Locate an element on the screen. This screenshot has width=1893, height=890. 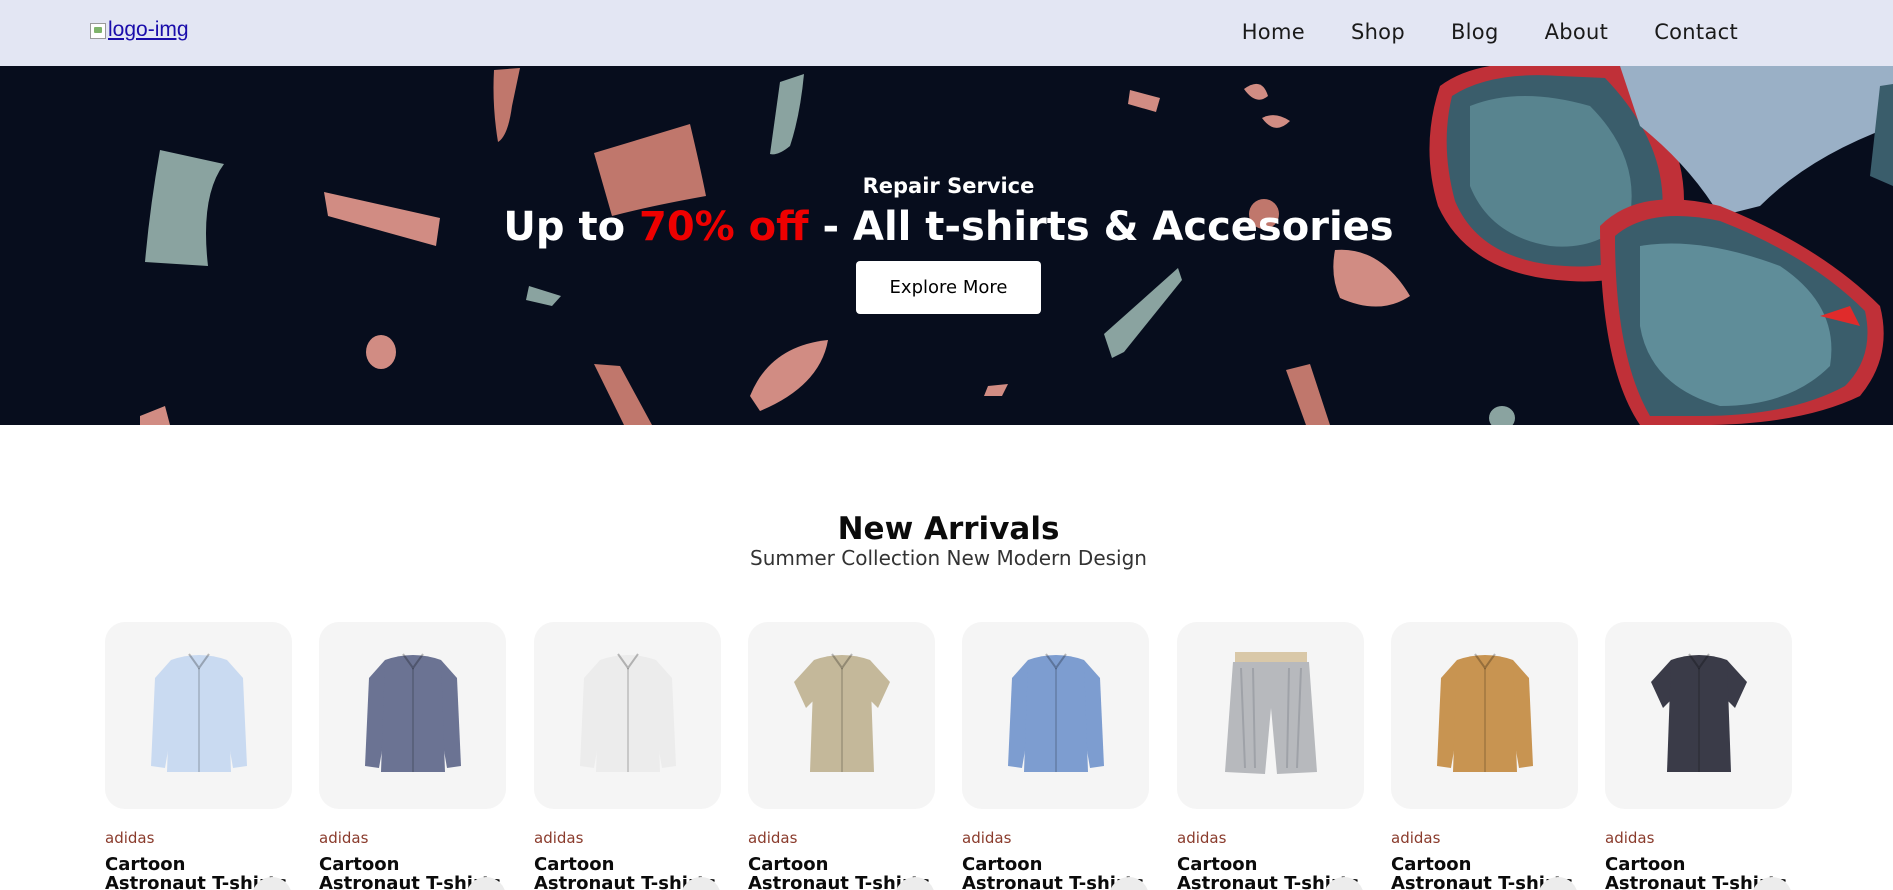
header: logo-img Home Shop Blog About Contact is located at coordinates (946, 33).